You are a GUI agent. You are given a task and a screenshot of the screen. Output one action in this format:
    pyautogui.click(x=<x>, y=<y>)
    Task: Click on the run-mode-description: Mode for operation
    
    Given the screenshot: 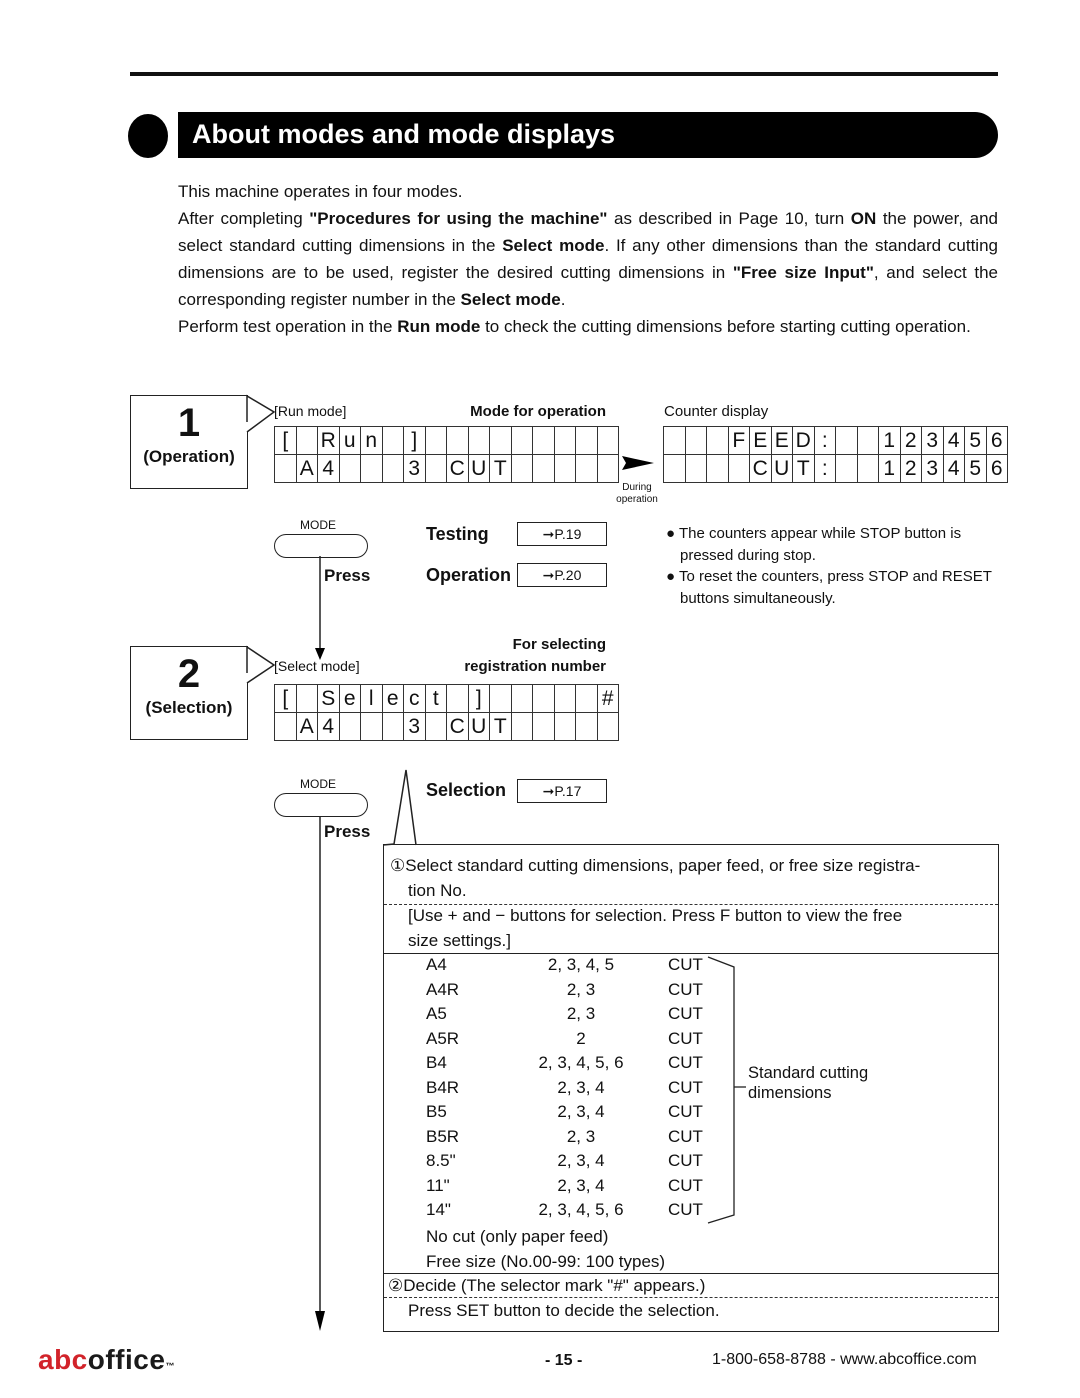 What is the action you would take?
    pyautogui.click(x=538, y=411)
    